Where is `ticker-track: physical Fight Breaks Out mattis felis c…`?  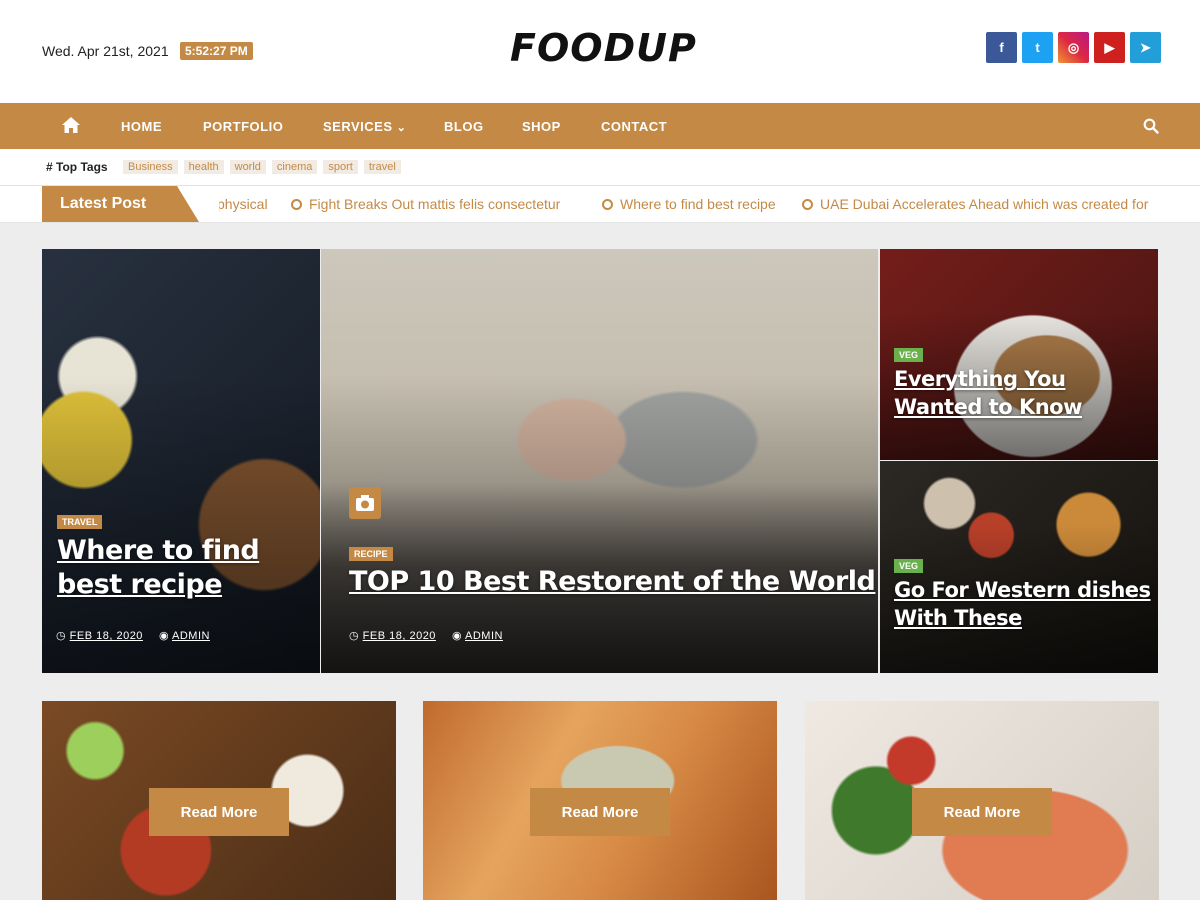 ticker-track: physical Fight Breaks Out mattis felis c… is located at coordinates (689, 204).